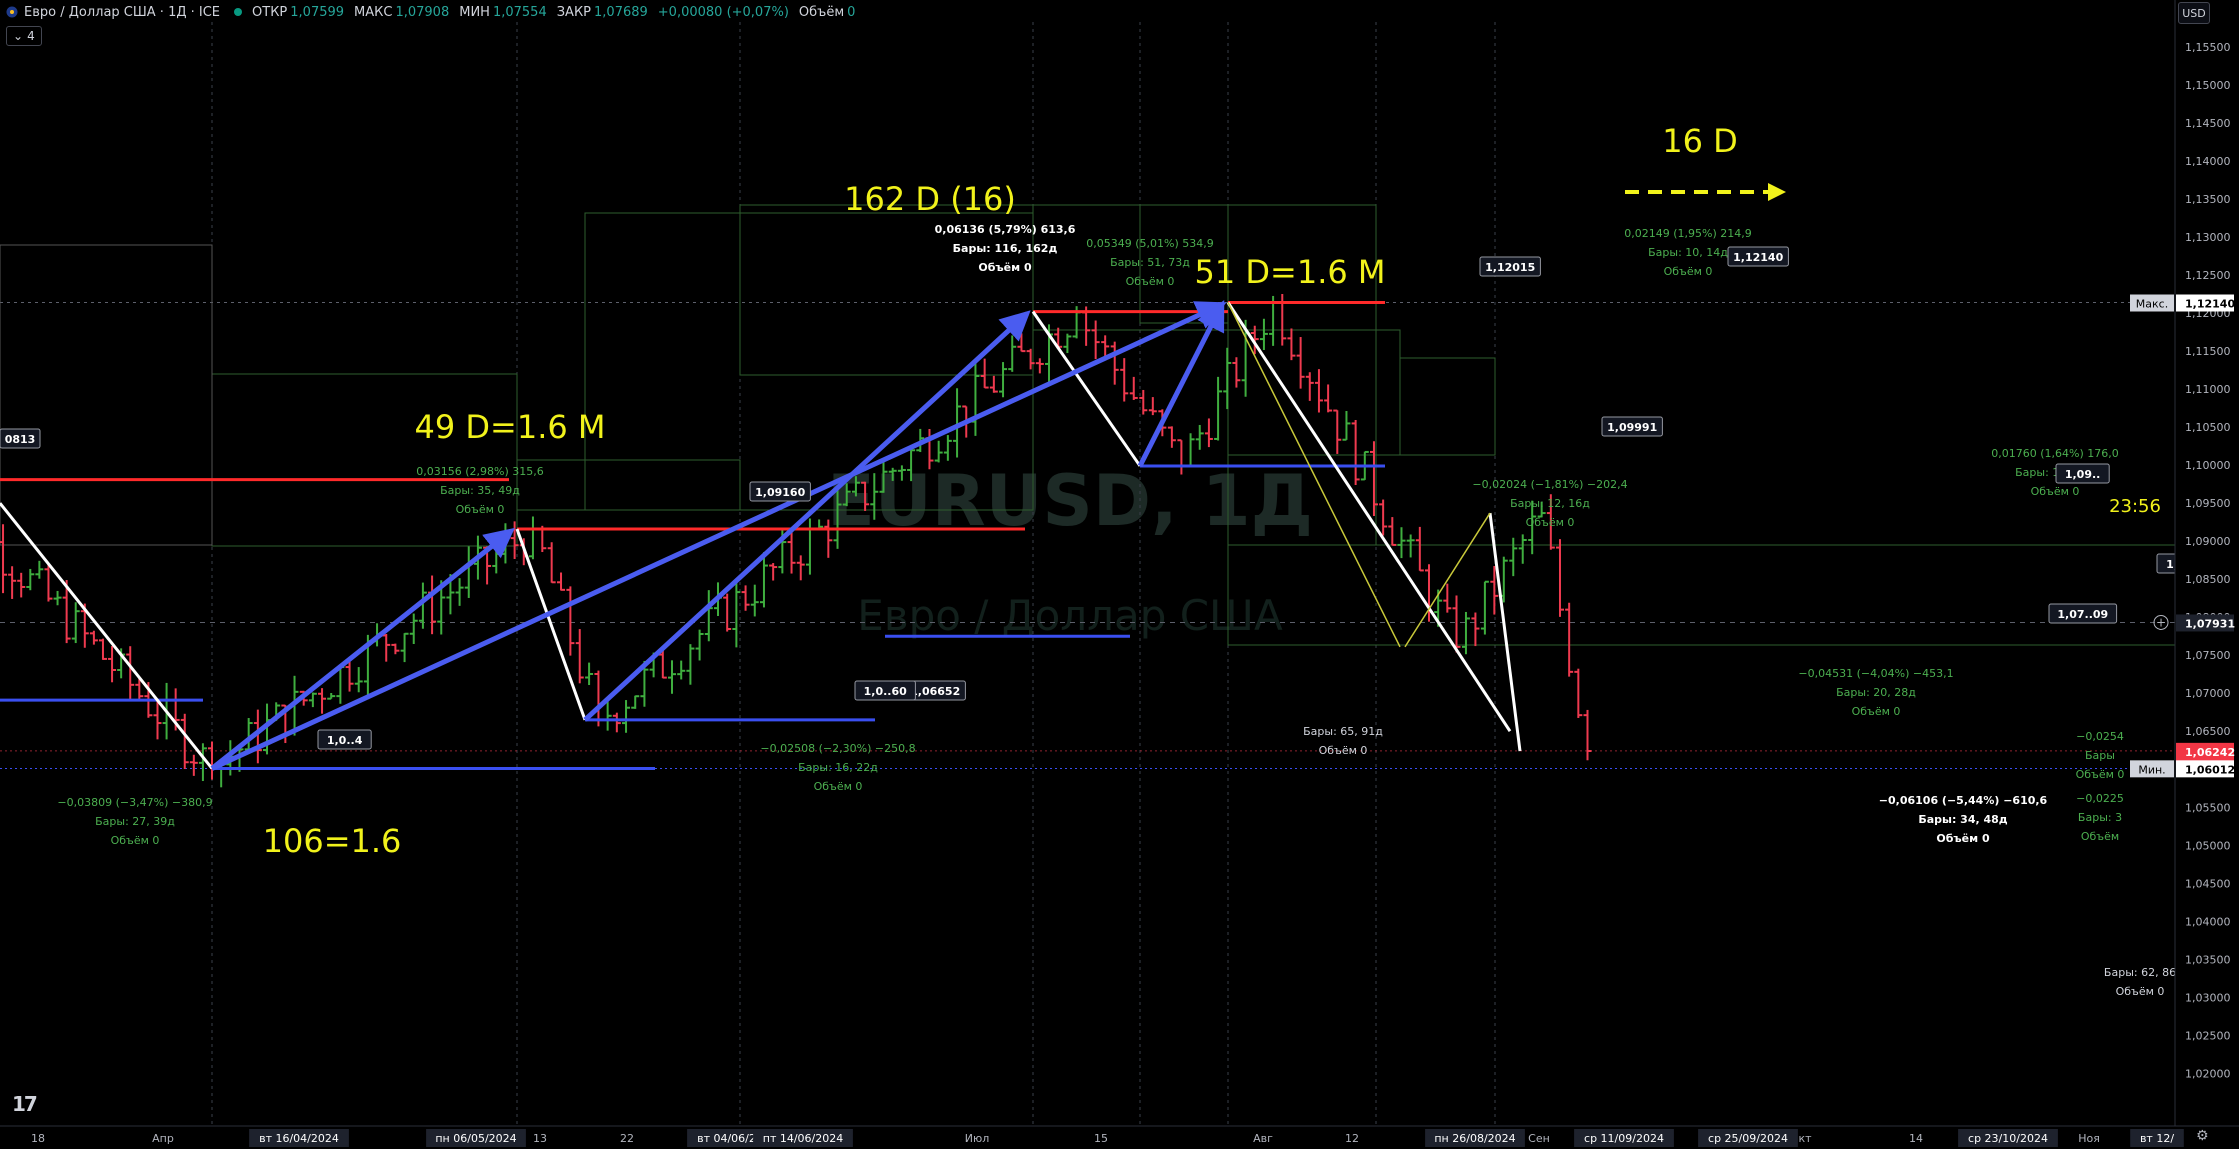 Image resolution: width=2239 pixels, height=1149 pixels. What do you see at coordinates (2100, 817) in the screenshot?
I see `measure-label: Бары: 3` at bounding box center [2100, 817].